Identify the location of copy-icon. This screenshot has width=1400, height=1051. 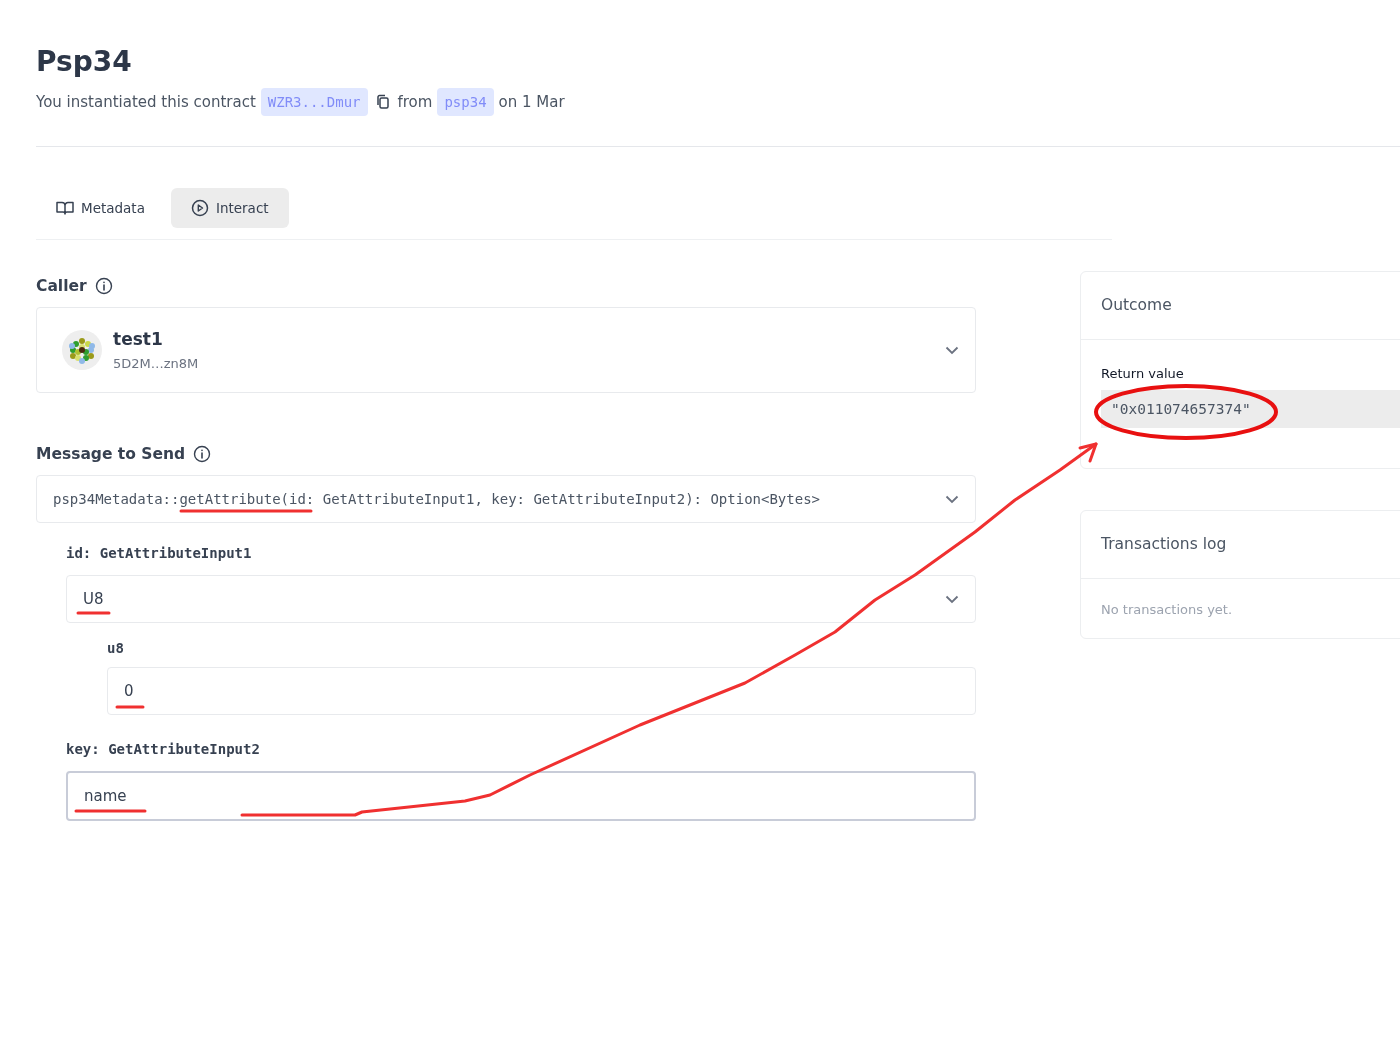
(382, 102).